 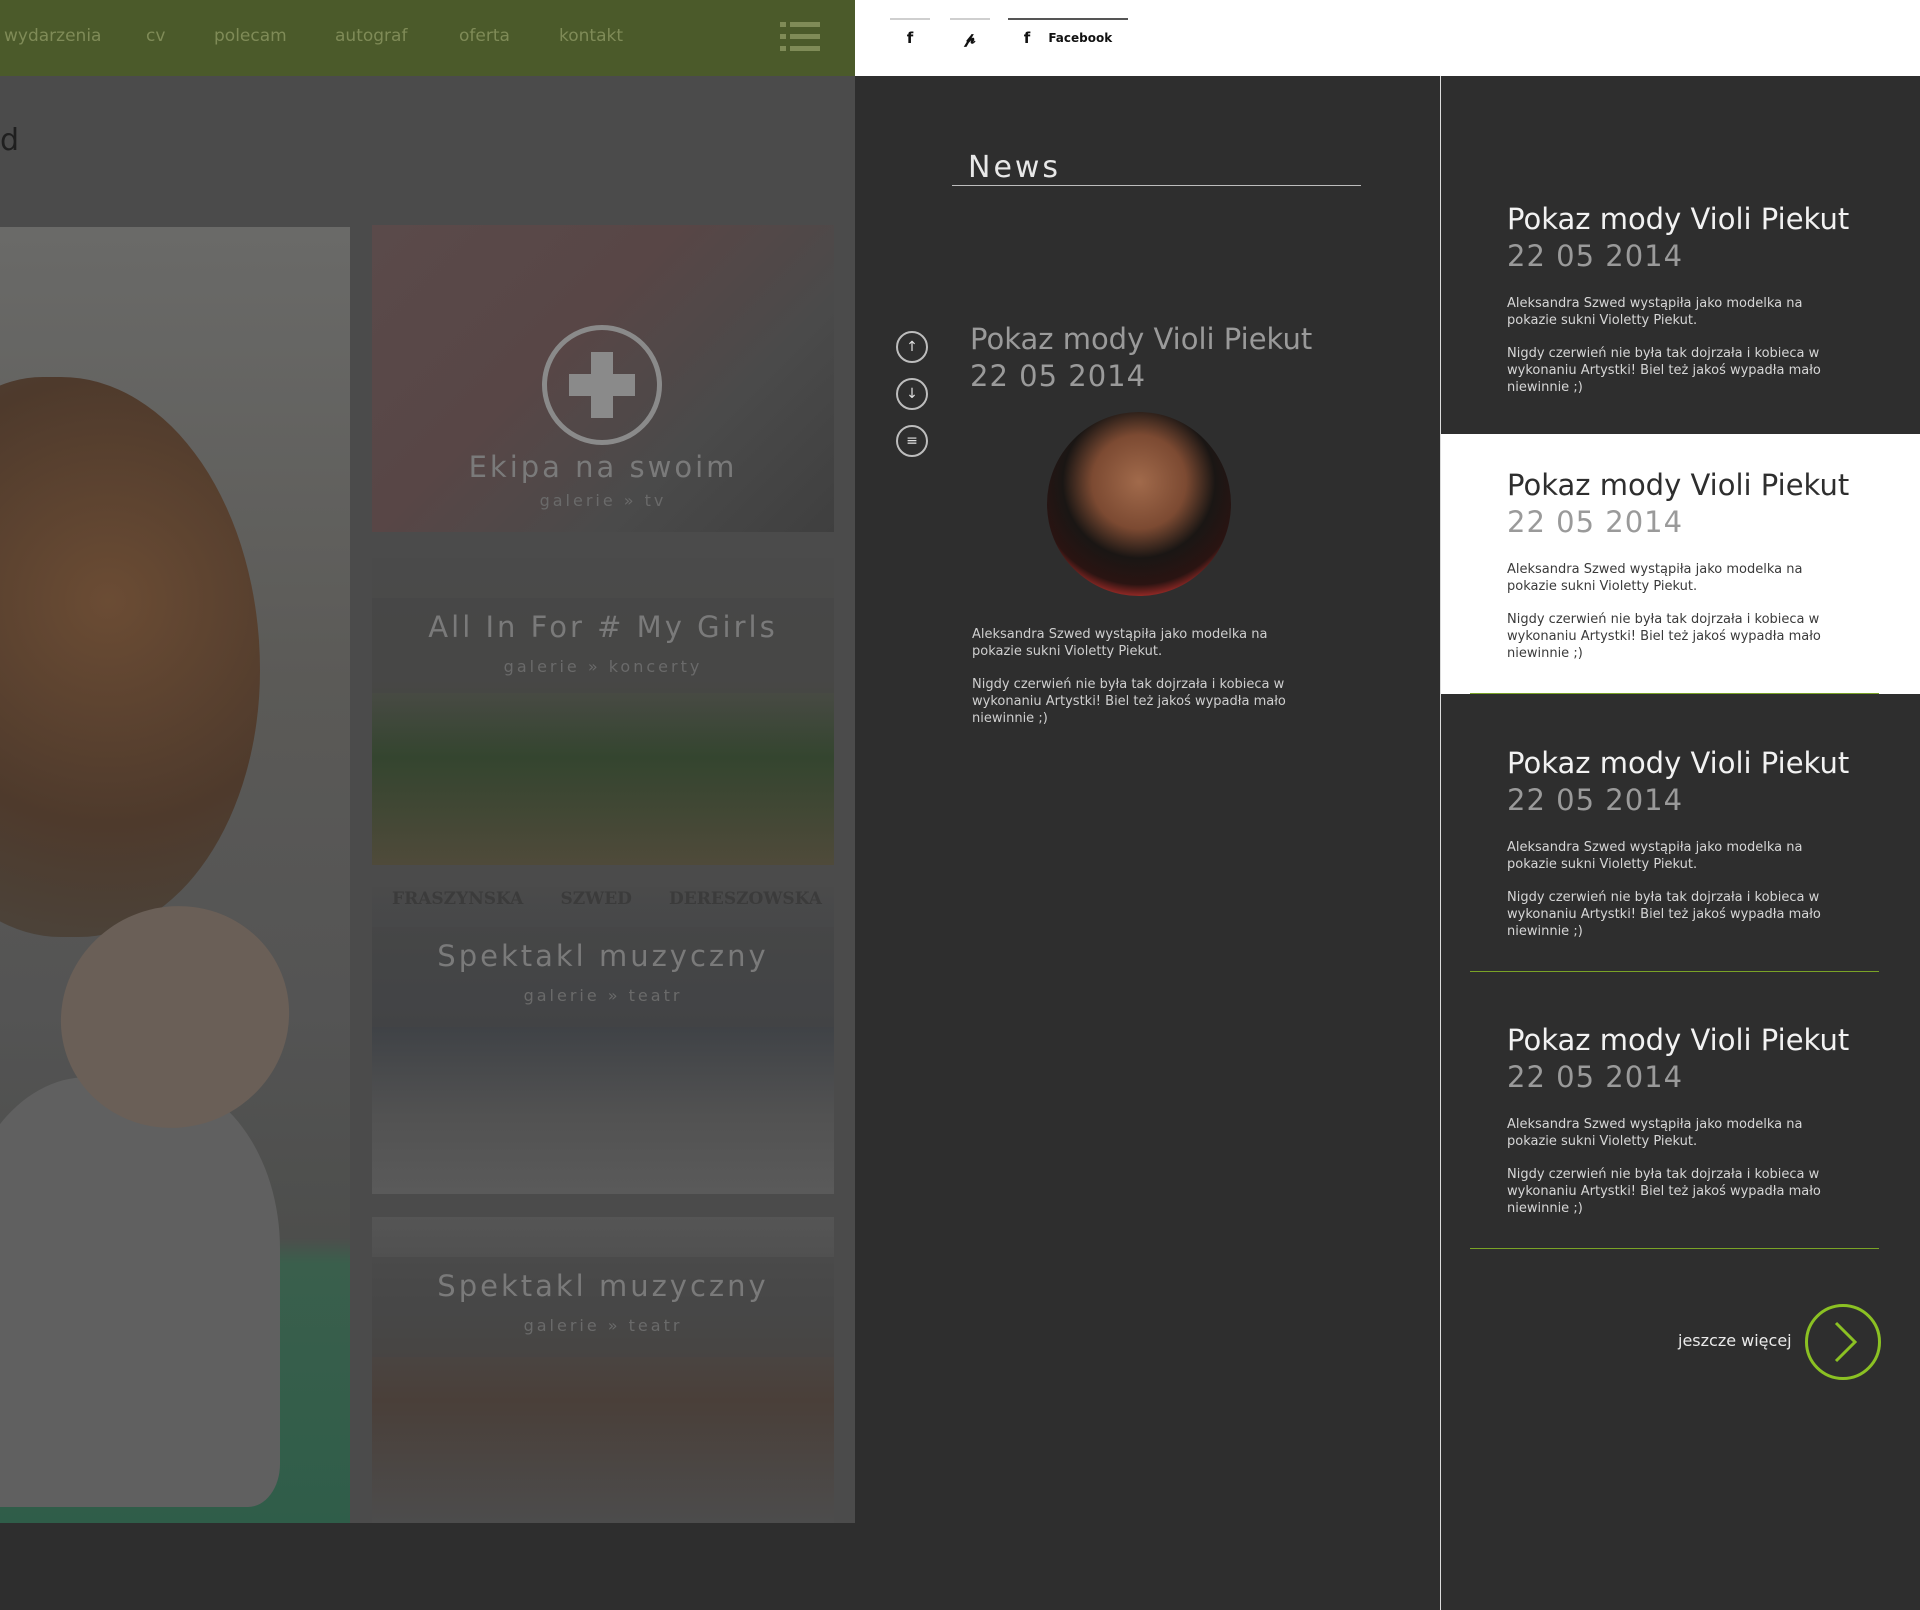 I want to click on chevron-right-icon, so click(x=1846, y=1342).